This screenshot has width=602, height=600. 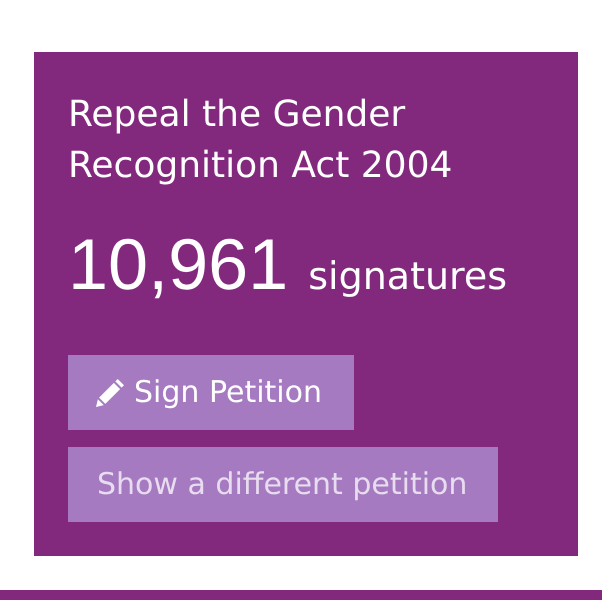 What do you see at coordinates (283, 484) in the screenshot?
I see `different-petition-button: Show a different petition` at bounding box center [283, 484].